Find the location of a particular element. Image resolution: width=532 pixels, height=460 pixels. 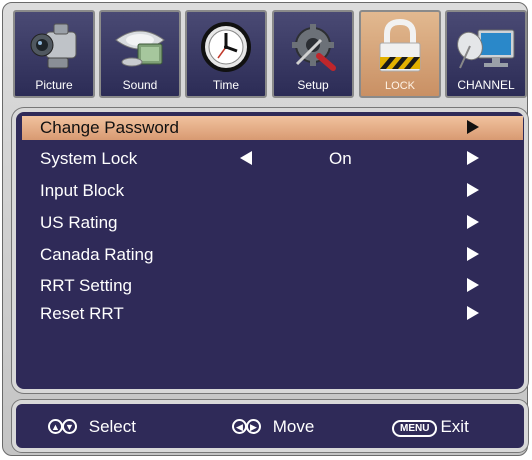

right-button-icon: ▶ is located at coordinates (253, 426).